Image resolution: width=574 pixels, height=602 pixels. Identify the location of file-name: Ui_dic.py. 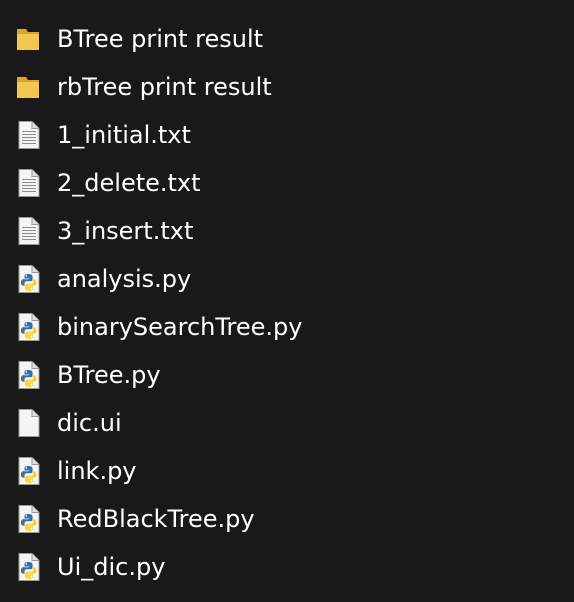
(111, 567).